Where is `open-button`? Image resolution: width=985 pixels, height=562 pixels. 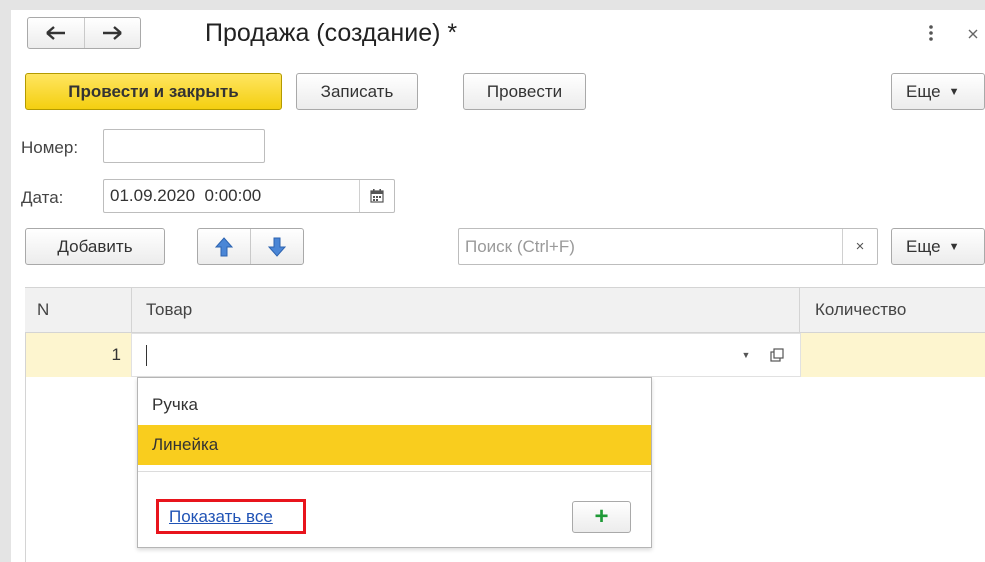
open-button is located at coordinates (777, 355).